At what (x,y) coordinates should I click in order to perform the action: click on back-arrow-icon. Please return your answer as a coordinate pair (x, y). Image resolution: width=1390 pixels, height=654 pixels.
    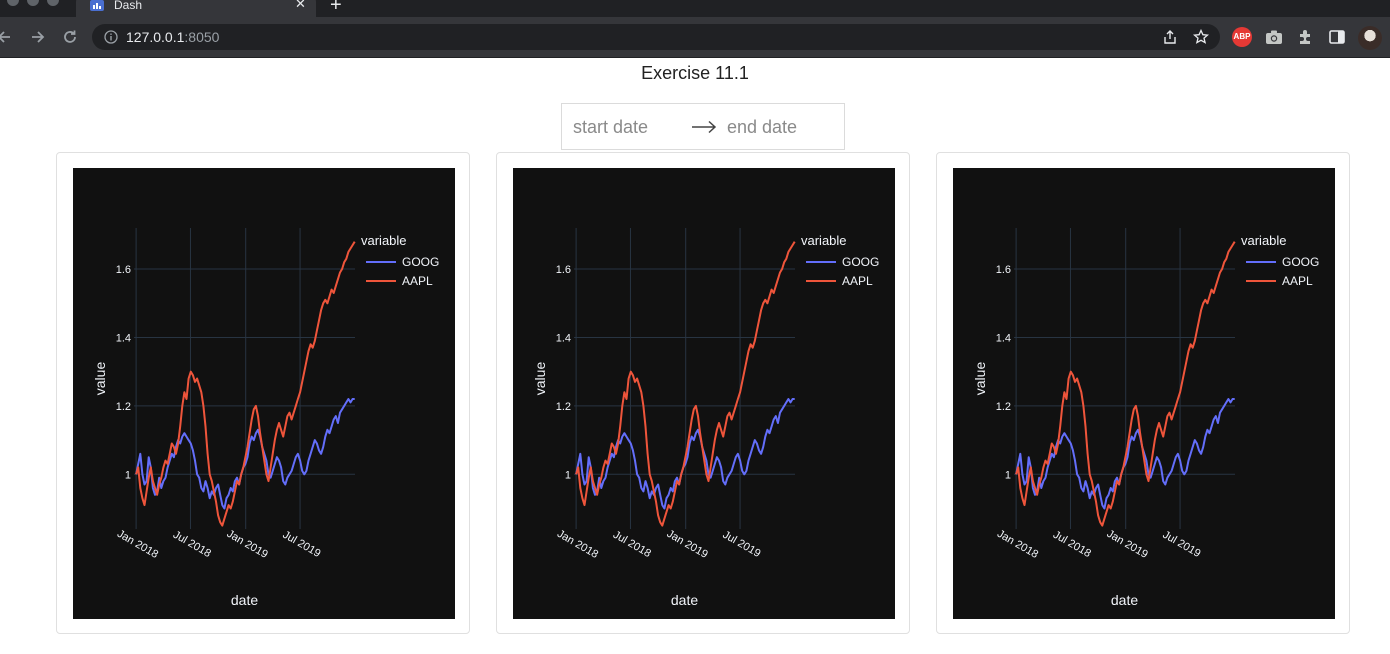
    Looking at the image, I should click on (7, 37).